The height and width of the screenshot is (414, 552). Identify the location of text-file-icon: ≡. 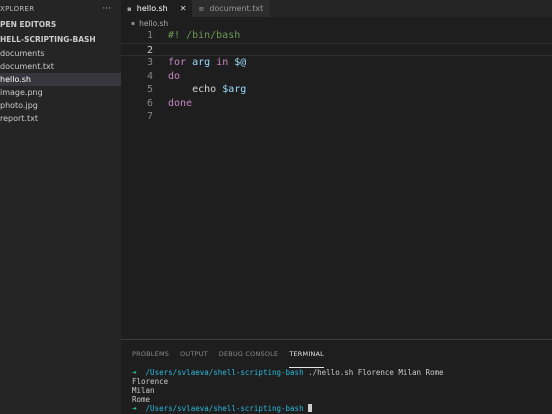
(201, 8).